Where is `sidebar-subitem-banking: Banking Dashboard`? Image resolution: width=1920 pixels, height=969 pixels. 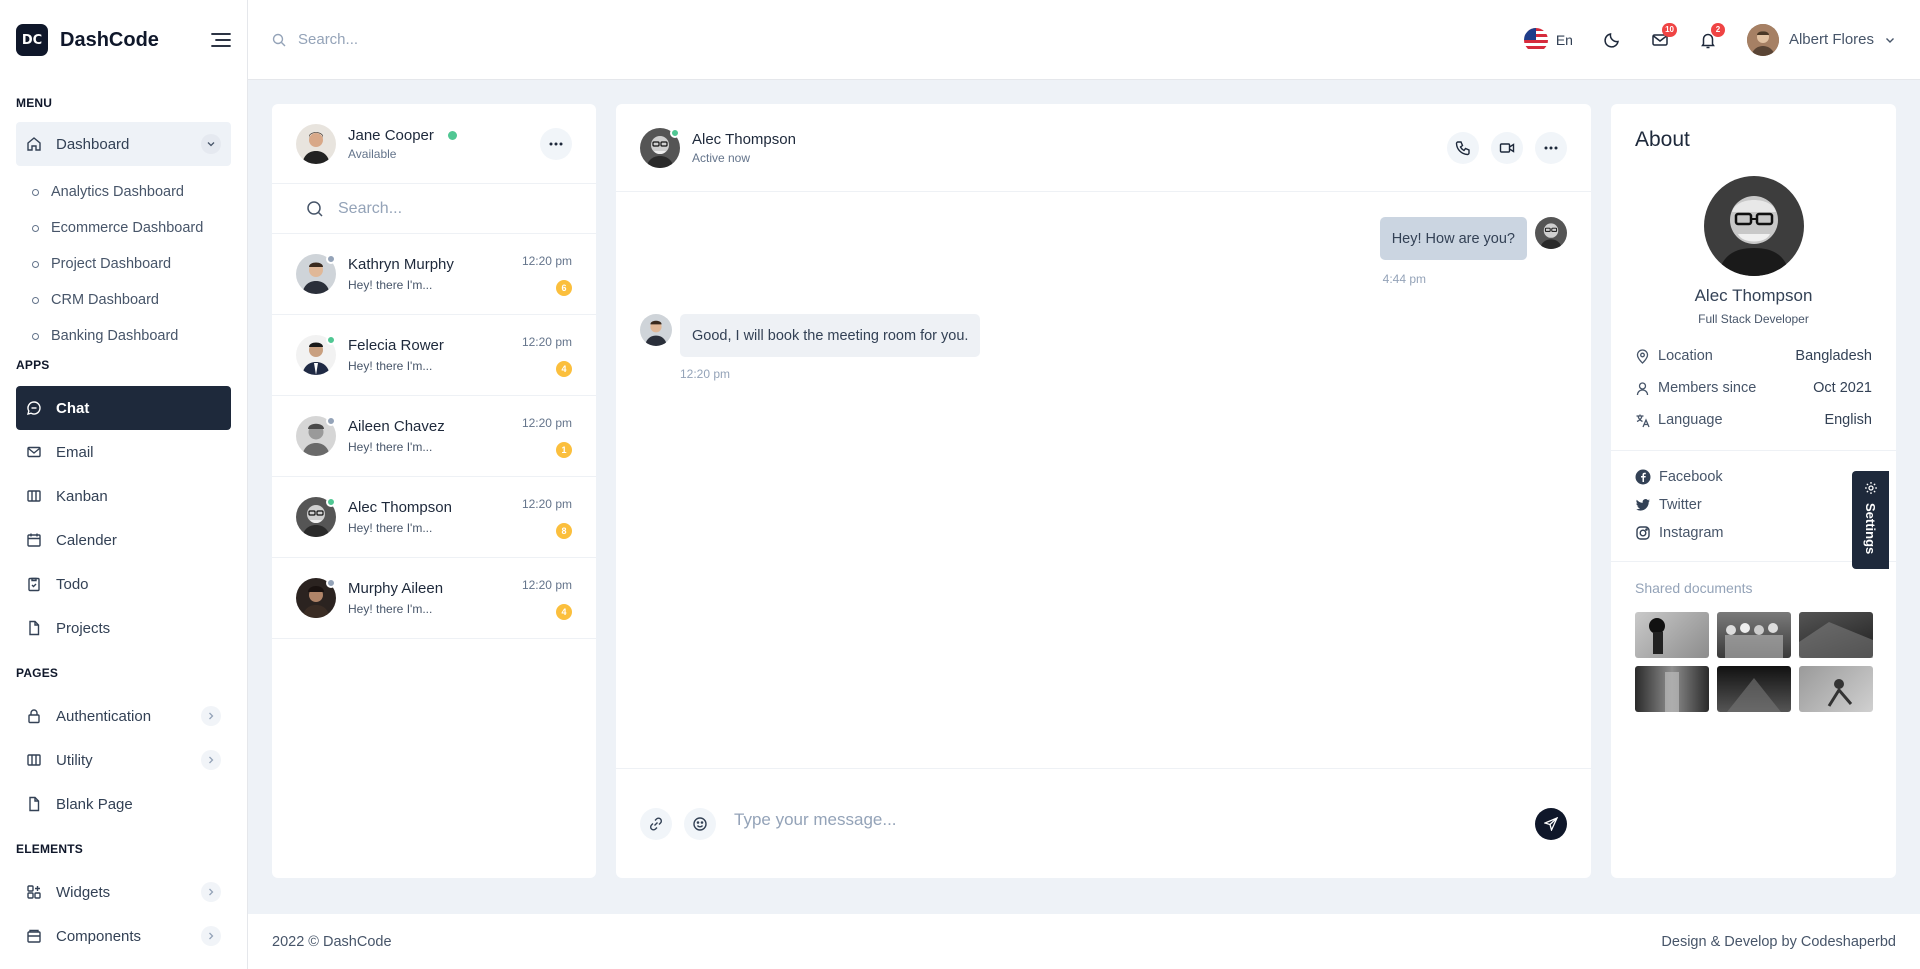
sidebar-subitem-banking: Banking Dashboard is located at coordinates (123, 336).